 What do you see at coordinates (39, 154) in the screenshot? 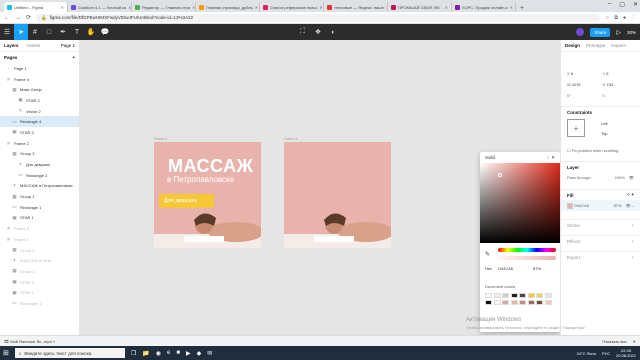
I see `layer-item: ▦ Group 3` at bounding box center [39, 154].